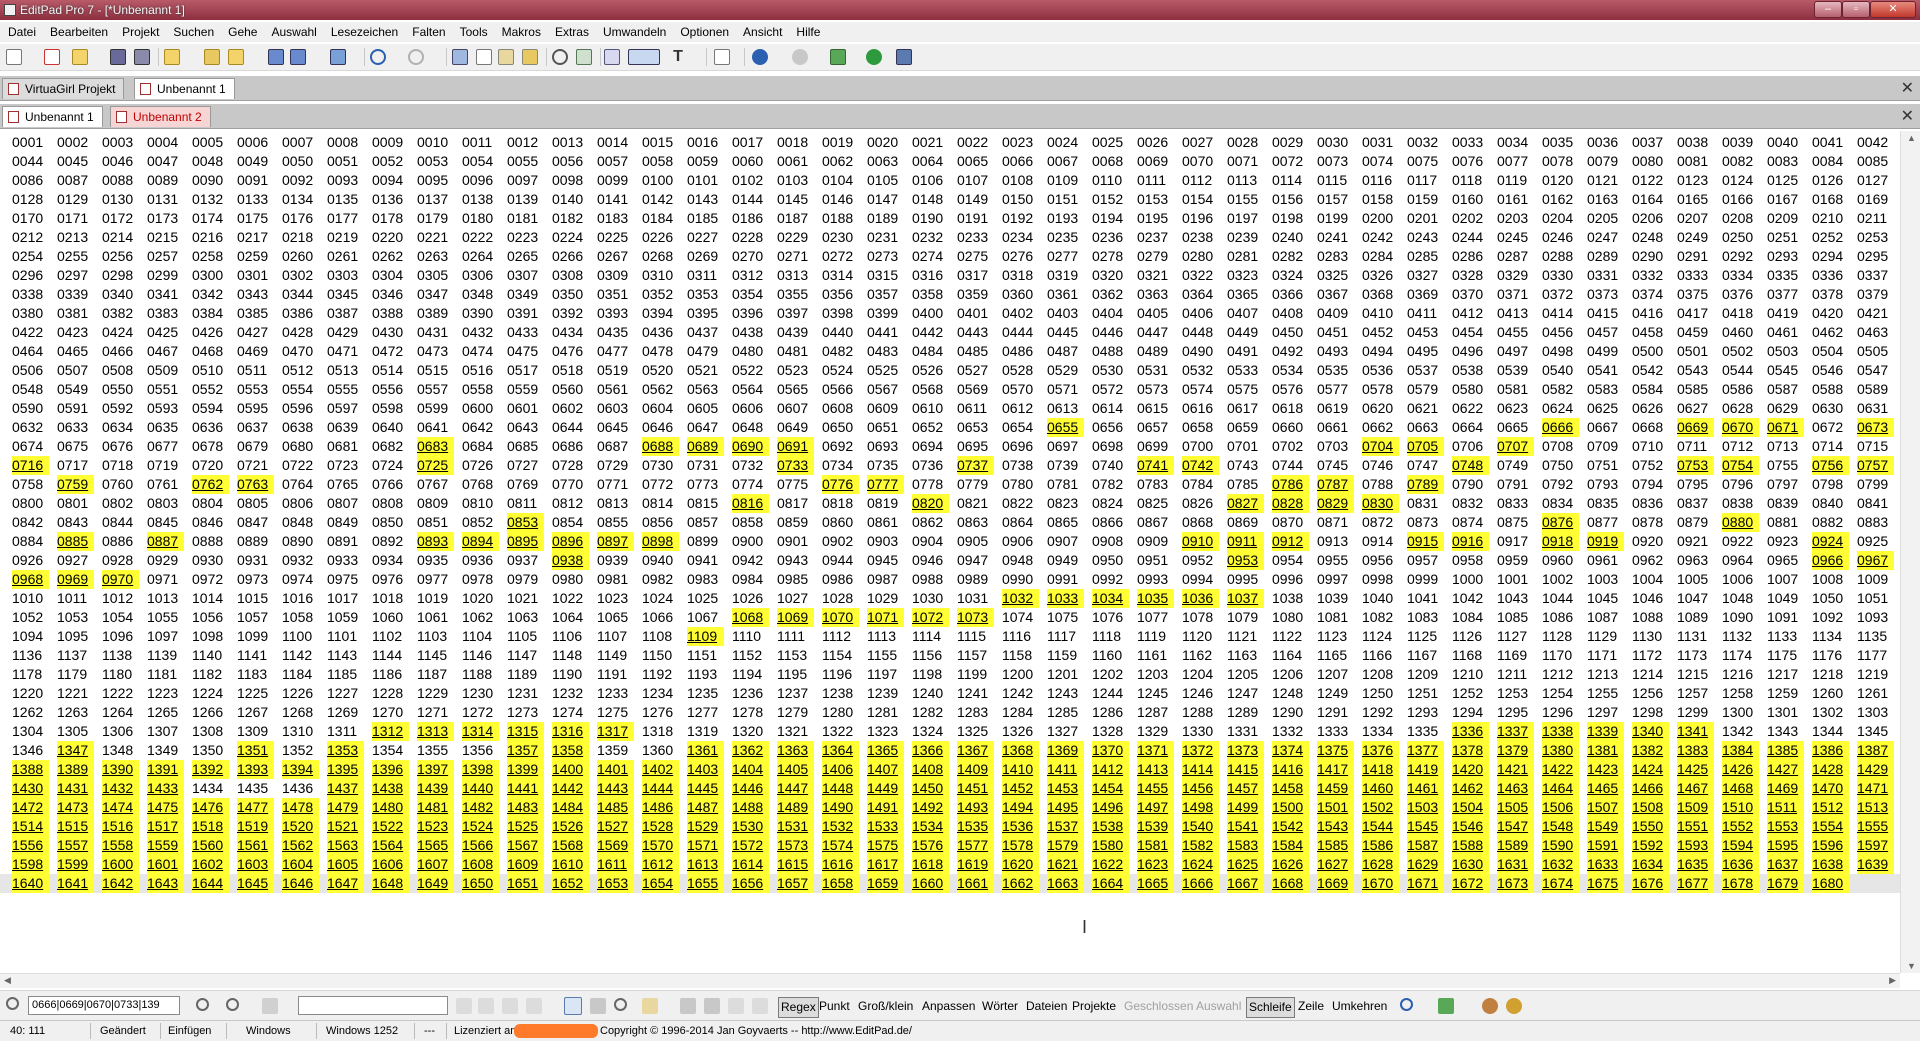  I want to click on menu-extras: Extras, so click(571, 30).